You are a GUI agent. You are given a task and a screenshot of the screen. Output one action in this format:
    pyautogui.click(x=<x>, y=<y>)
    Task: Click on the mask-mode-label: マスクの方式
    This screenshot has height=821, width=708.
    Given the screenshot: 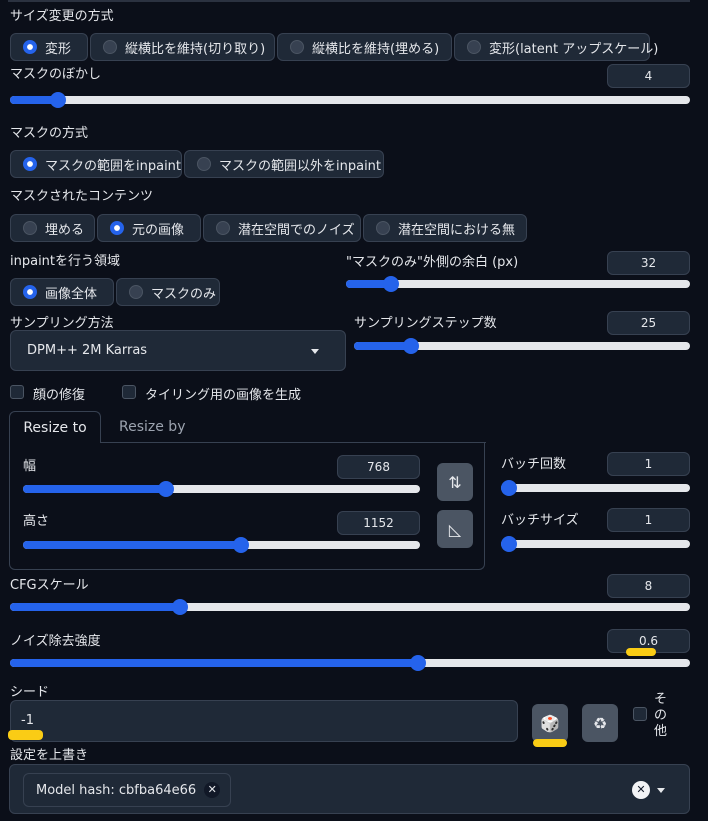 What is the action you would take?
    pyautogui.click(x=49, y=133)
    